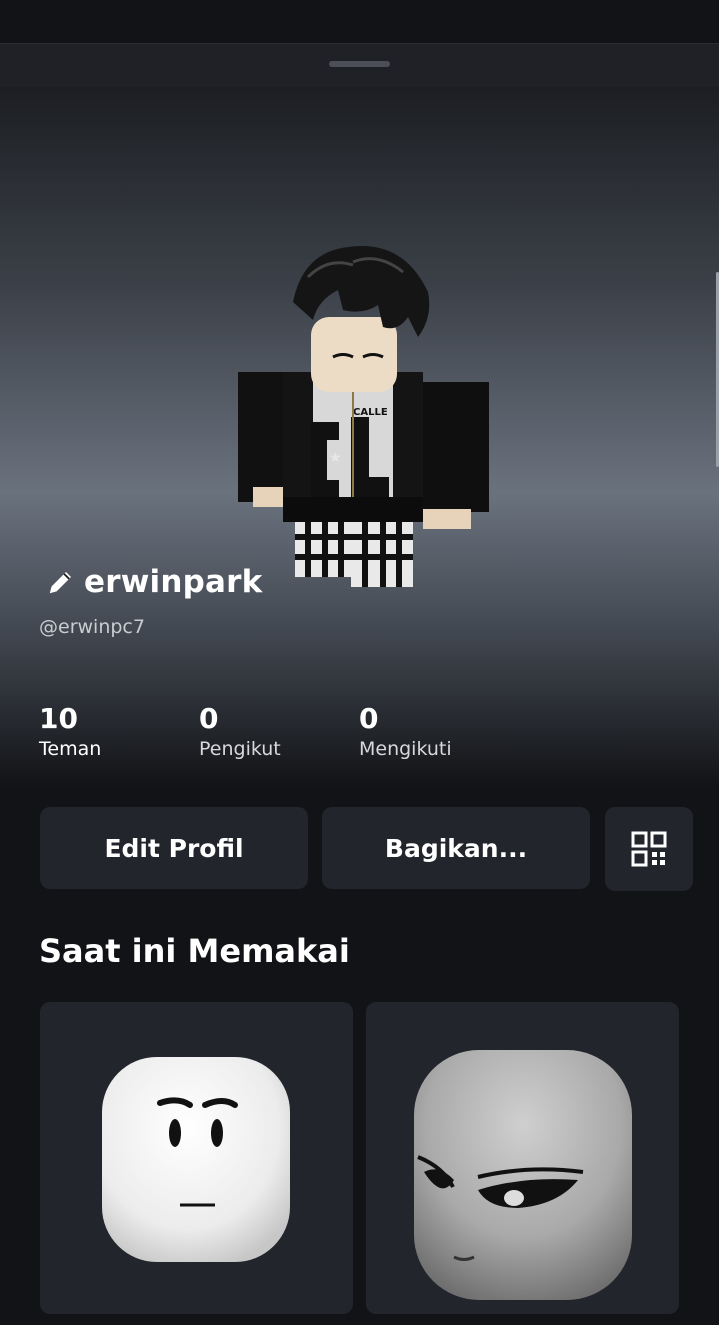 This screenshot has width=719, height=1325. What do you see at coordinates (61, 582) in the screenshot?
I see `pencil-icon` at bounding box center [61, 582].